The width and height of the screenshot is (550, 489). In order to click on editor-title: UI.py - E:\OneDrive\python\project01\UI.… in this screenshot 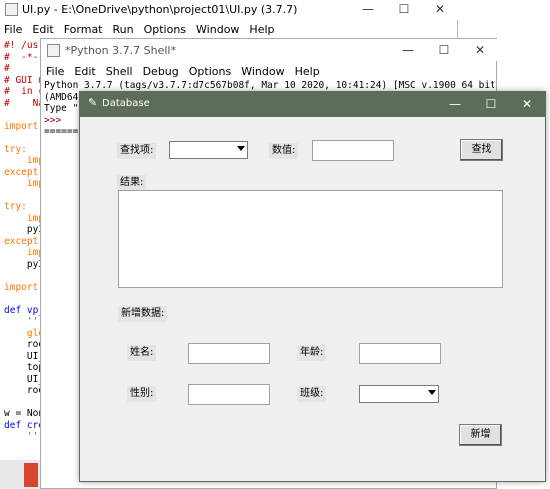, I will do `click(160, 9)`.